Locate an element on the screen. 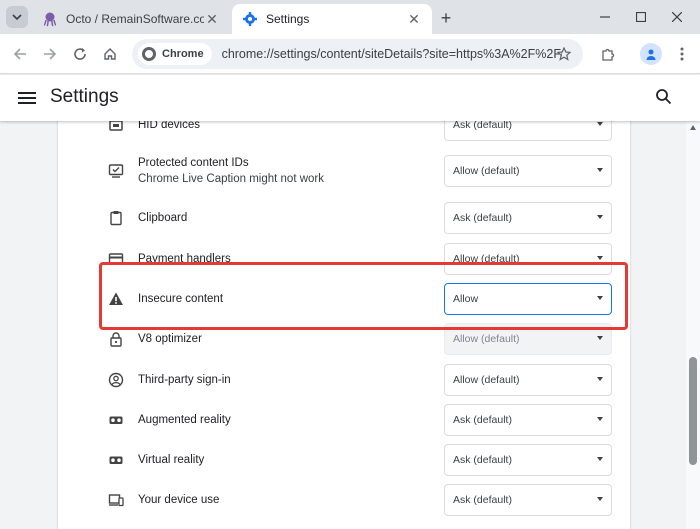 The width and height of the screenshot is (700, 529). permission-label: Third-party sign-in is located at coordinates (184, 380).